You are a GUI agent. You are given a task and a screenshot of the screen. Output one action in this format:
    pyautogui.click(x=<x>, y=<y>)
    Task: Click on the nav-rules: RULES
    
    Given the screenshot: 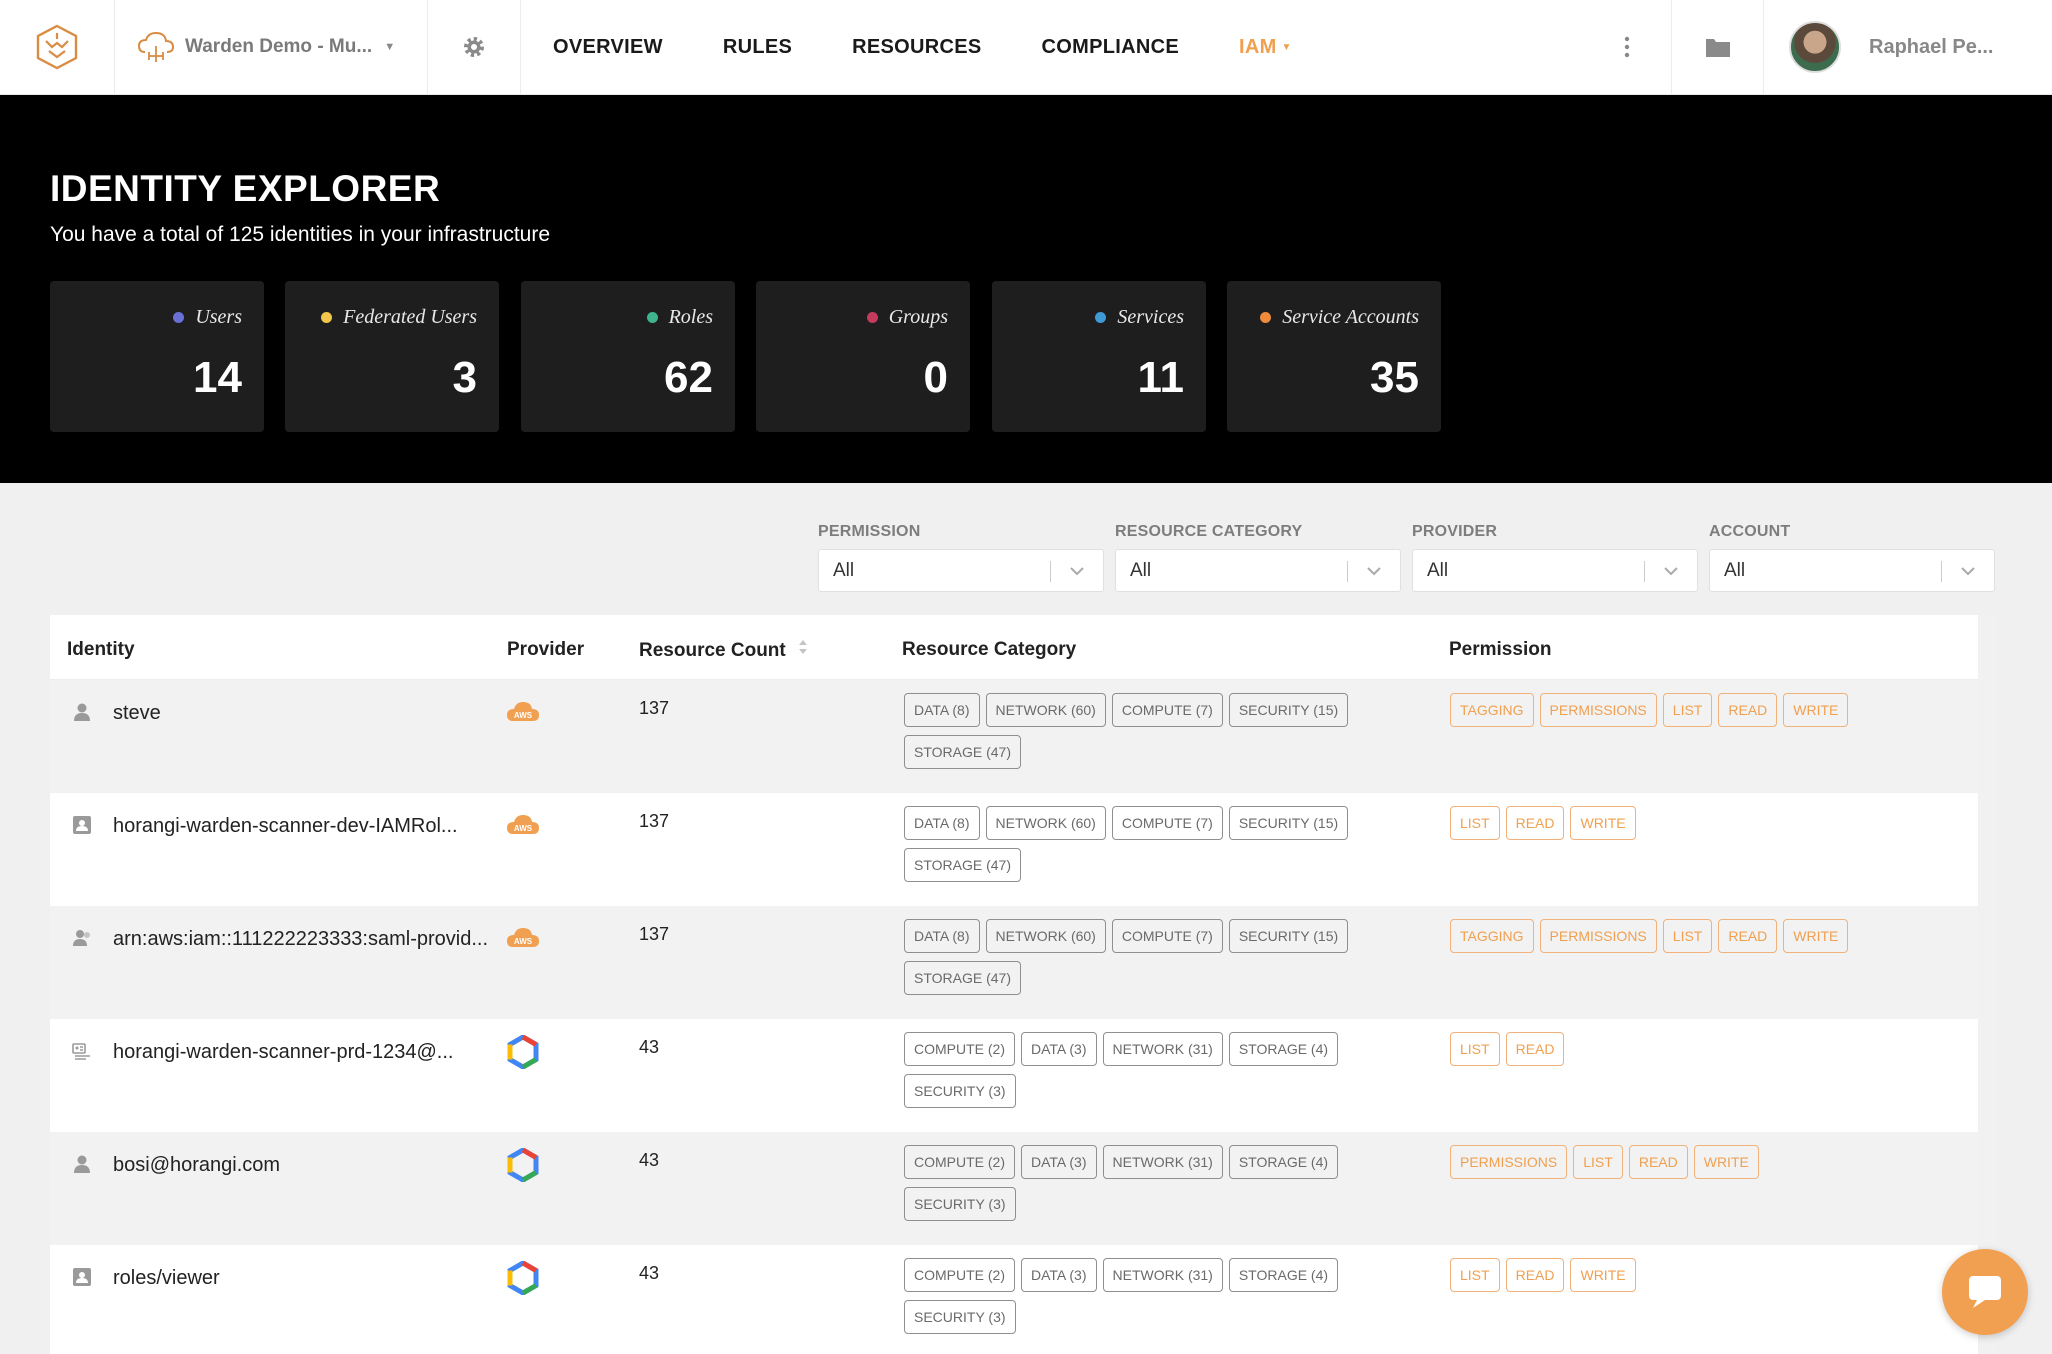 What is the action you would take?
    pyautogui.click(x=757, y=47)
    